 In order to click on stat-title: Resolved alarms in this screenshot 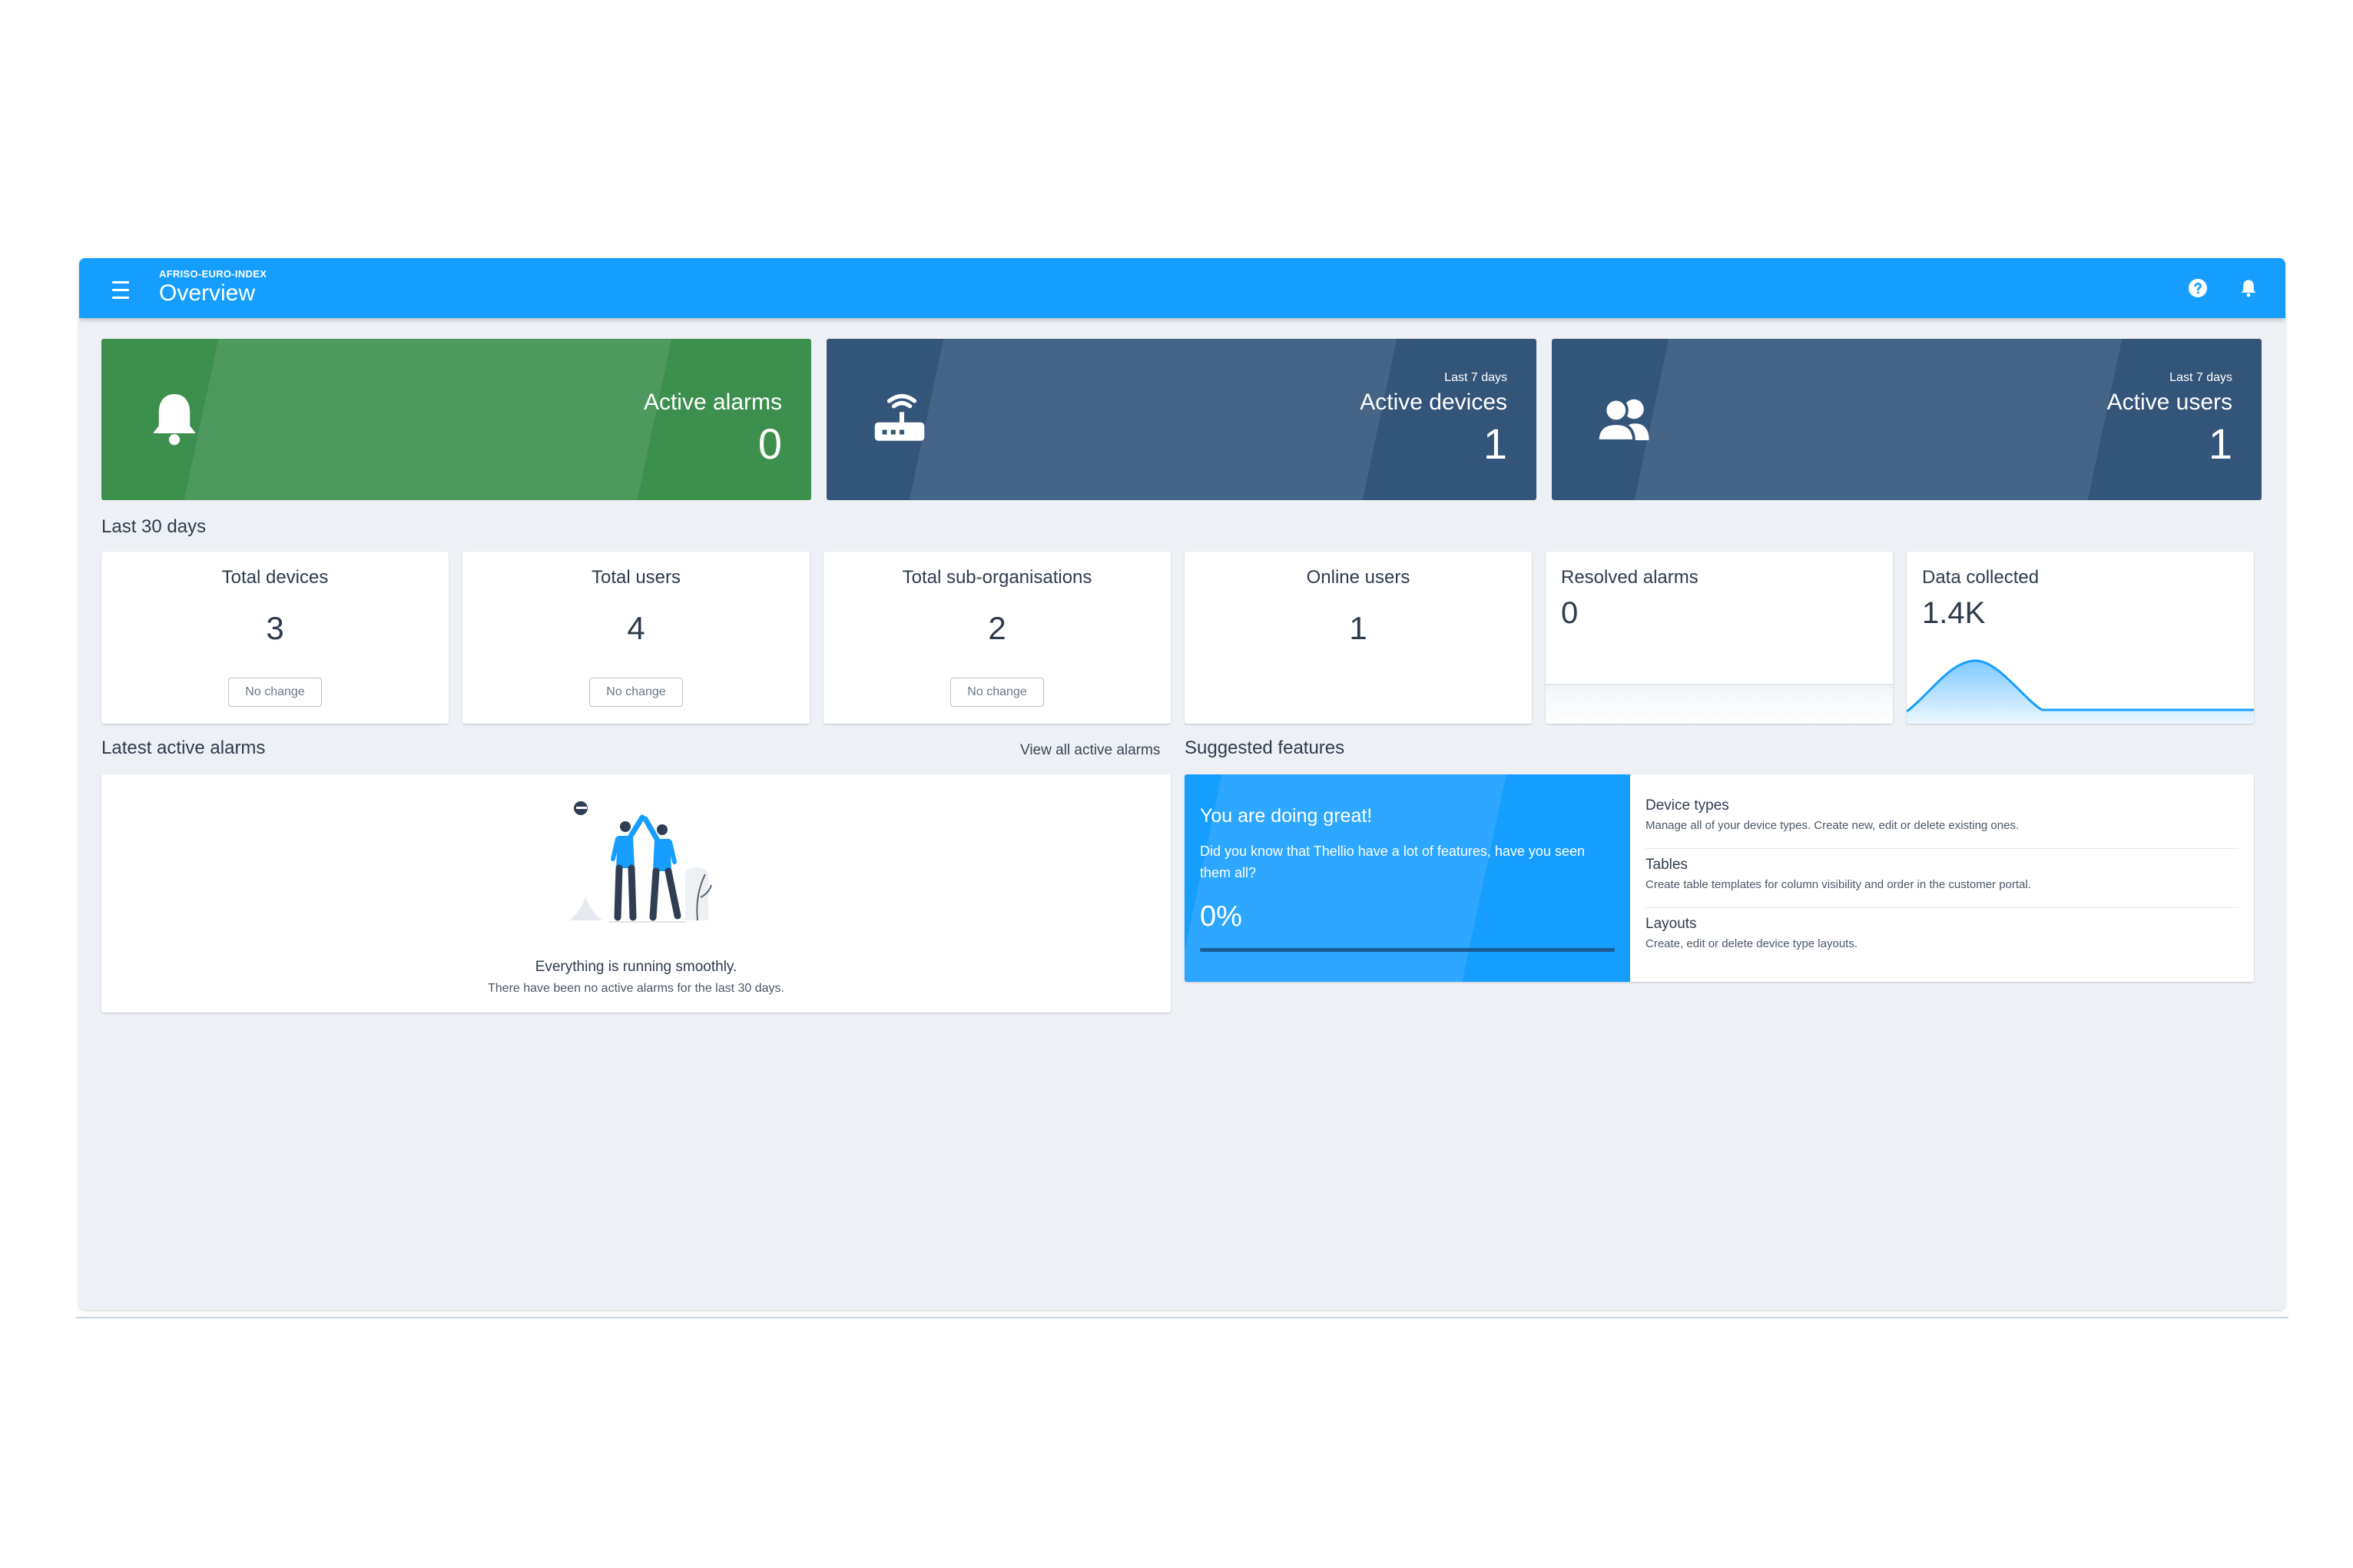, I will do `click(1629, 577)`.